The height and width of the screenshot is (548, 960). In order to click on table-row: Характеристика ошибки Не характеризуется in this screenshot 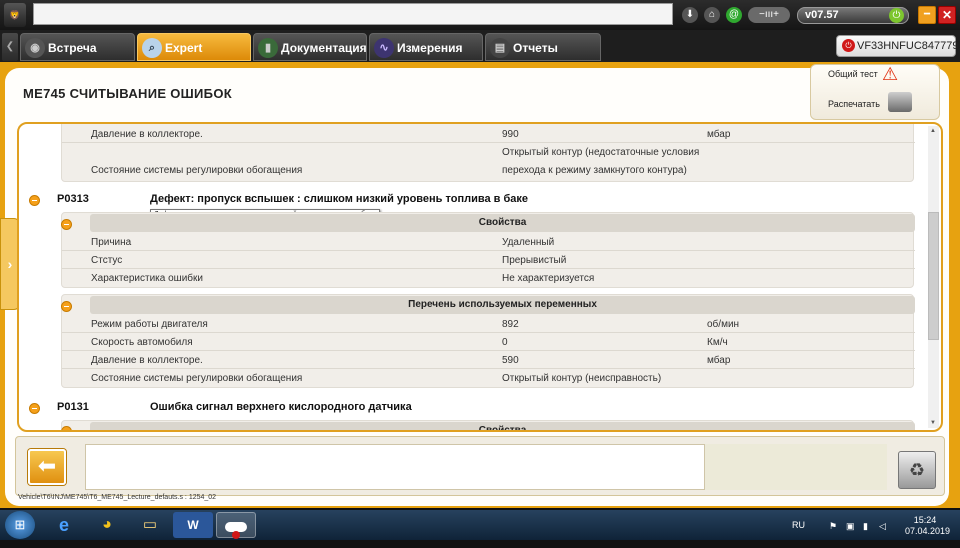, I will do `click(343, 278)`.